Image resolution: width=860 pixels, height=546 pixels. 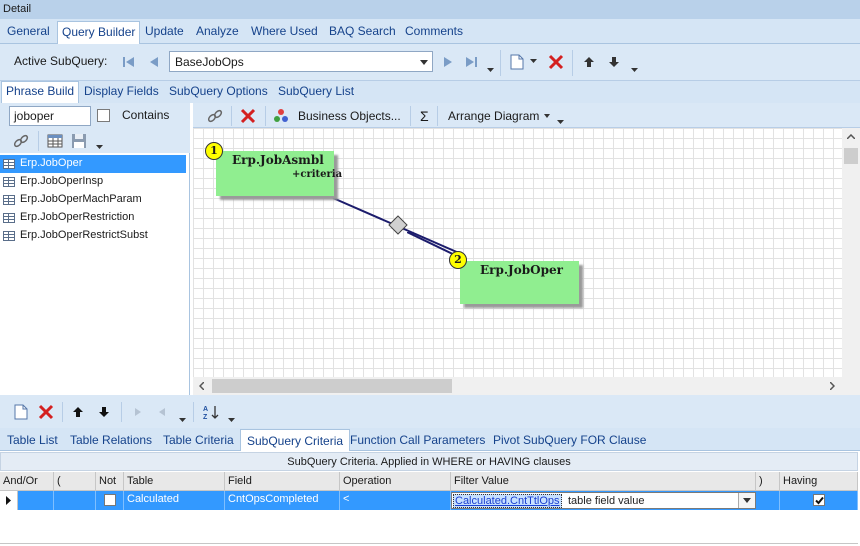 What do you see at coordinates (174, 500) in the screenshot?
I see `cell-table: Calculated` at bounding box center [174, 500].